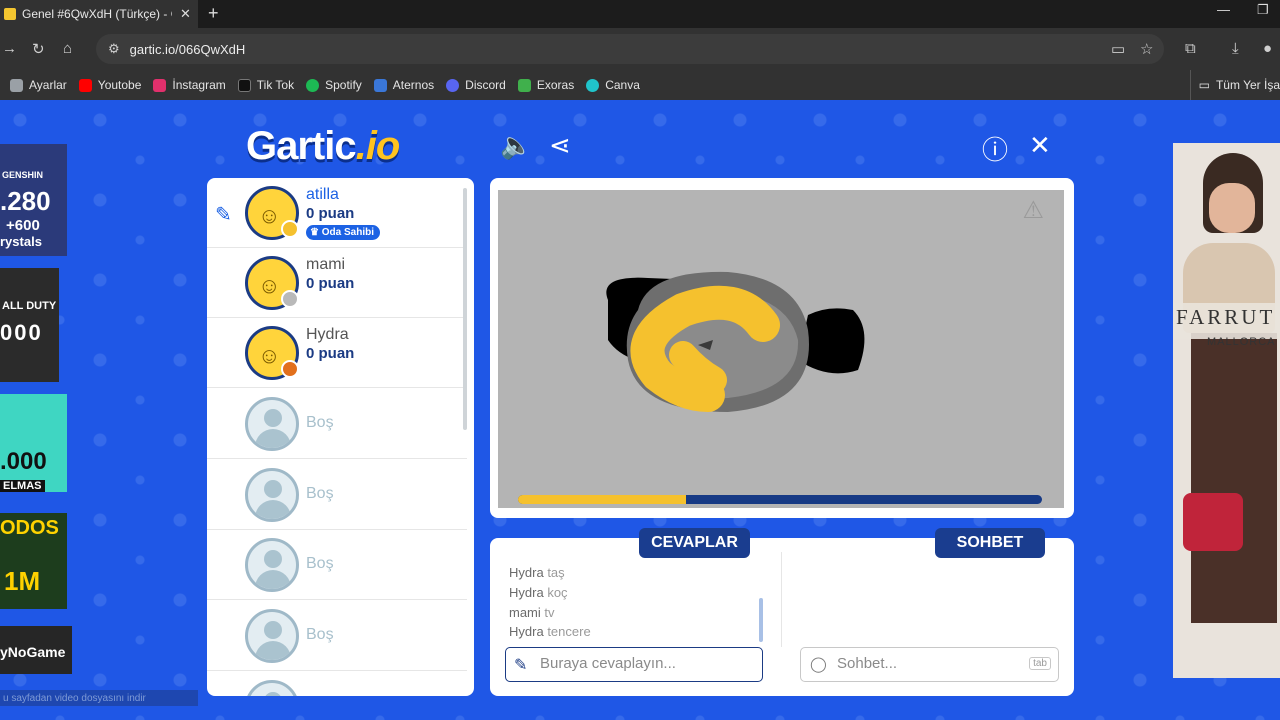 Image resolution: width=1280 pixels, height=720 pixels. Describe the element at coordinates (114, 49) in the screenshot. I see `site-settings-icon: ⚙` at that location.